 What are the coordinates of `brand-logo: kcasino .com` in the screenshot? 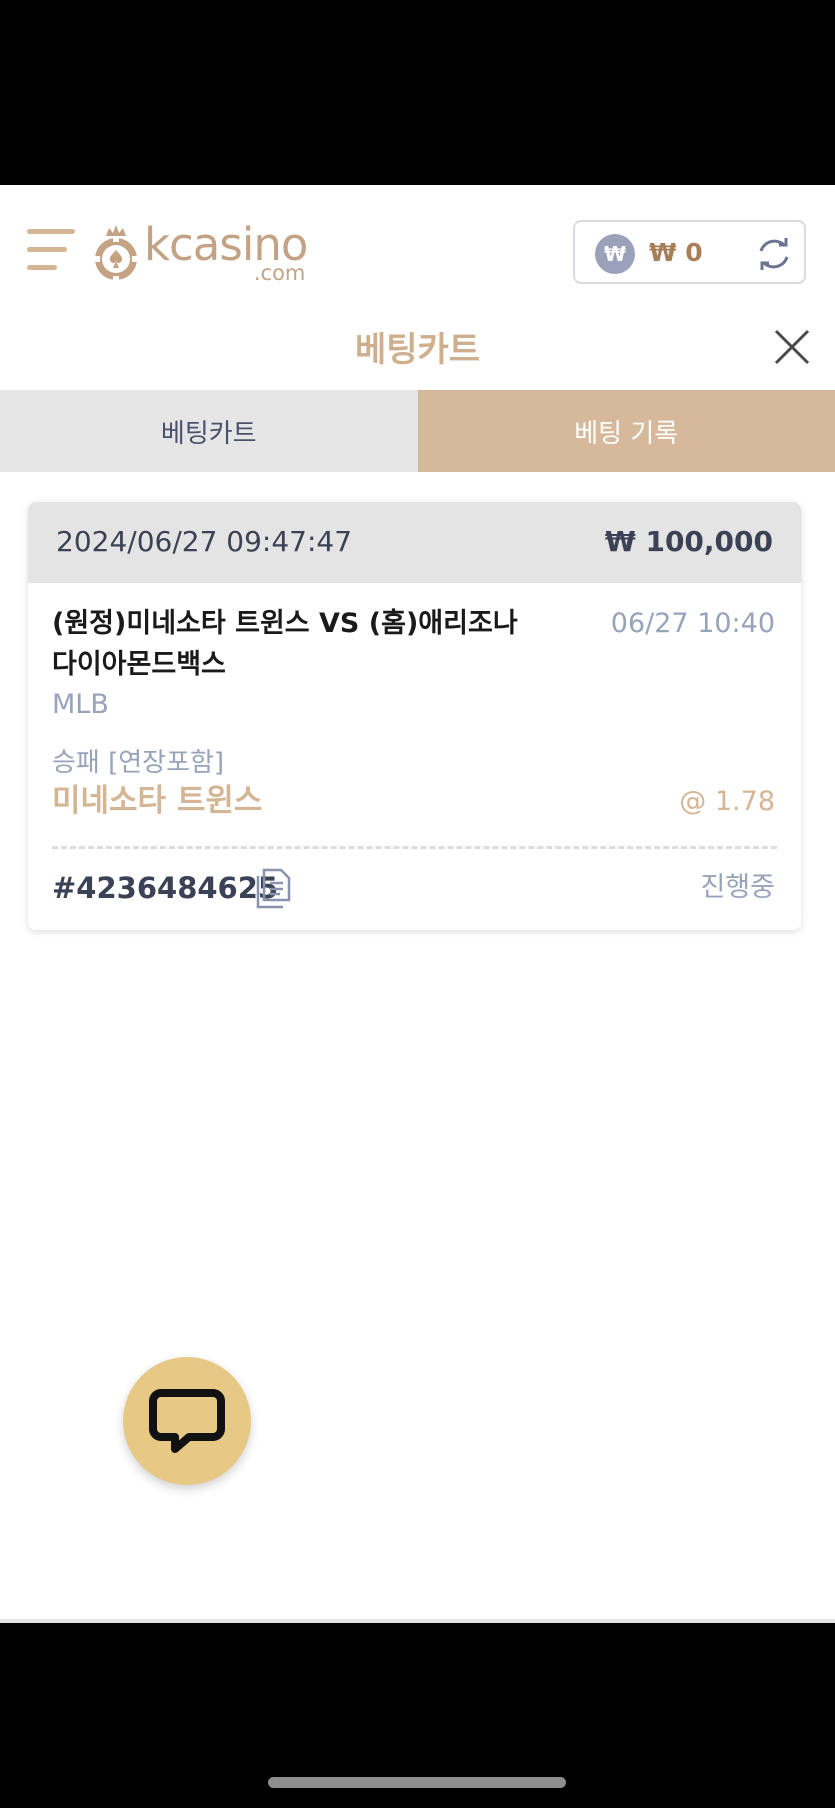 It's located at (212, 253).